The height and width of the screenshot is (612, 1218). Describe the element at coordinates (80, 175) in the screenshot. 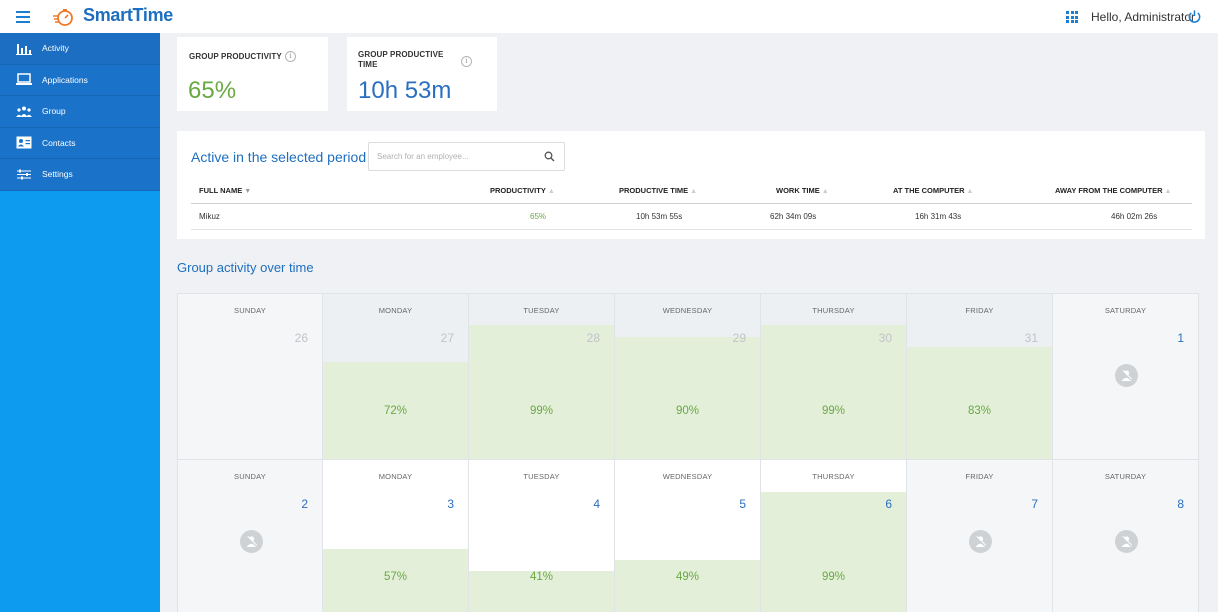

I see `sidebar-item-settings: Settings` at that location.